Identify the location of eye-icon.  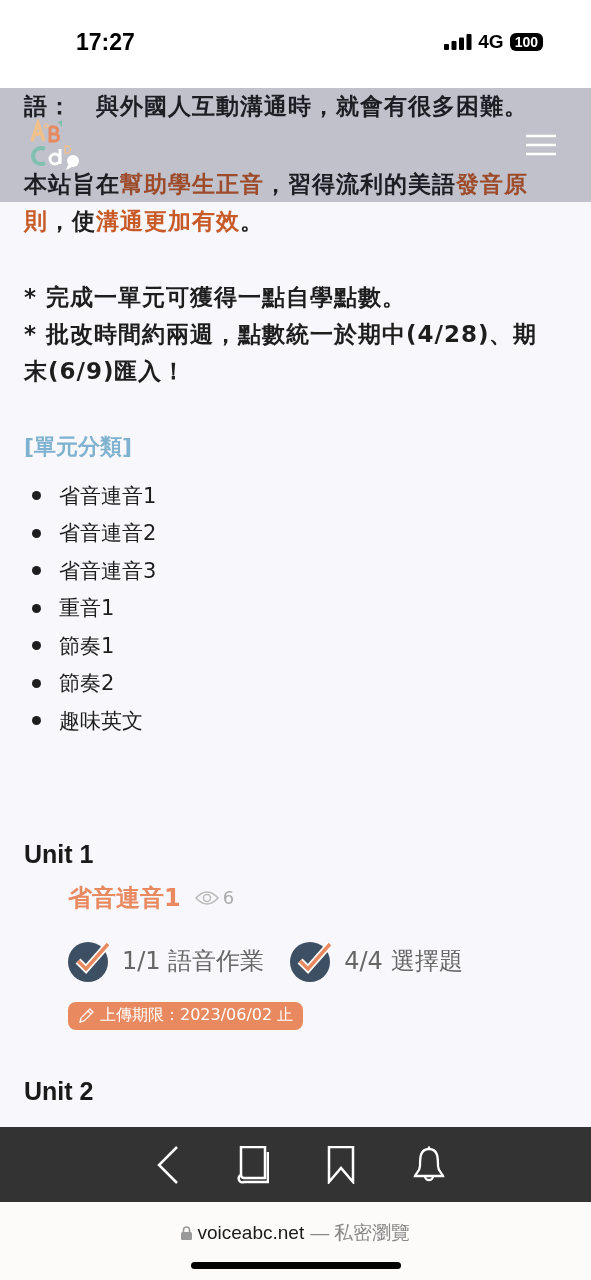
(206, 897).